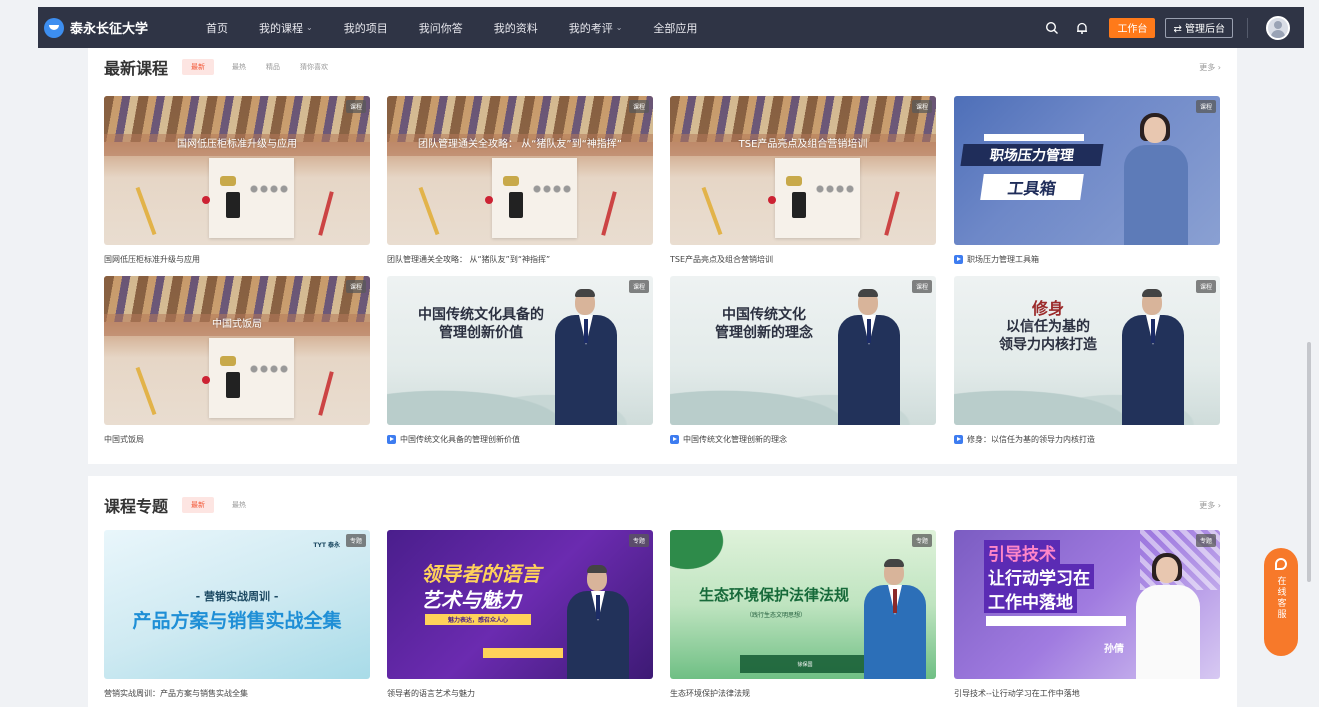 This screenshot has width=1319, height=707. Describe the element at coordinates (1048, 327) in the screenshot. I see `thumb-line: 以信任为基的` at that location.